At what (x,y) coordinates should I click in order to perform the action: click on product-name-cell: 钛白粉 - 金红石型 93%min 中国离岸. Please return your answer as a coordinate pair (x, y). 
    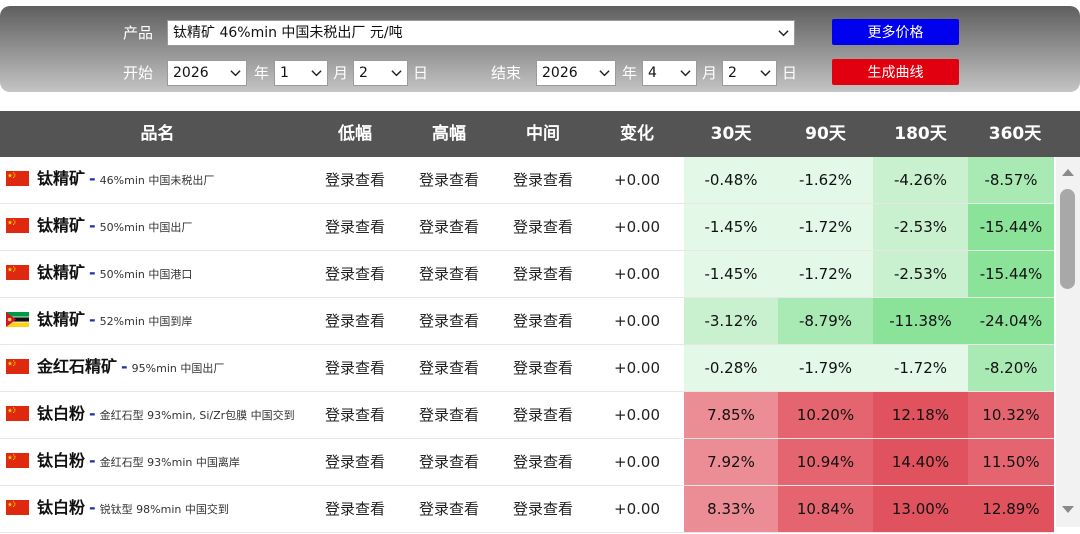
    Looking at the image, I should click on (155, 462).